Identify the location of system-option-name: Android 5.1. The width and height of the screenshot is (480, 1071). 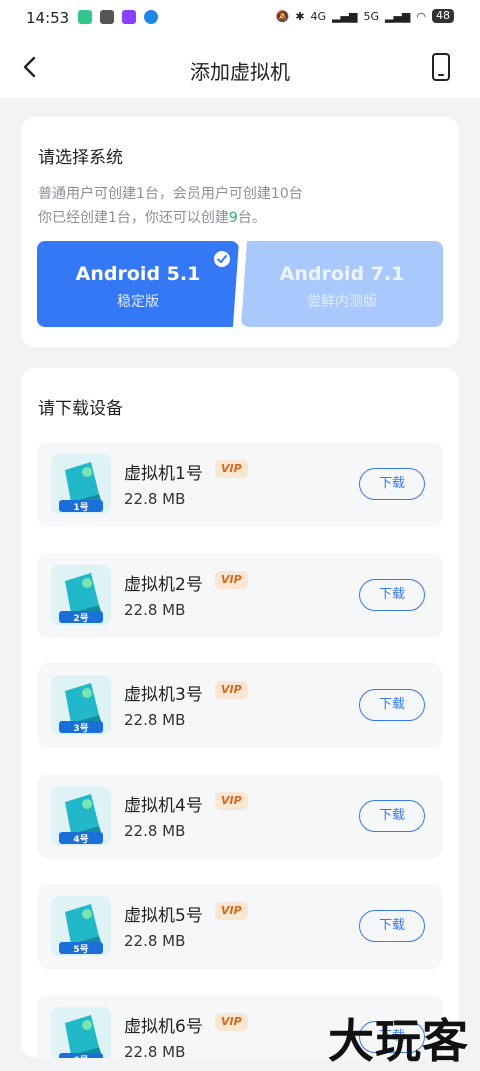
(138, 274).